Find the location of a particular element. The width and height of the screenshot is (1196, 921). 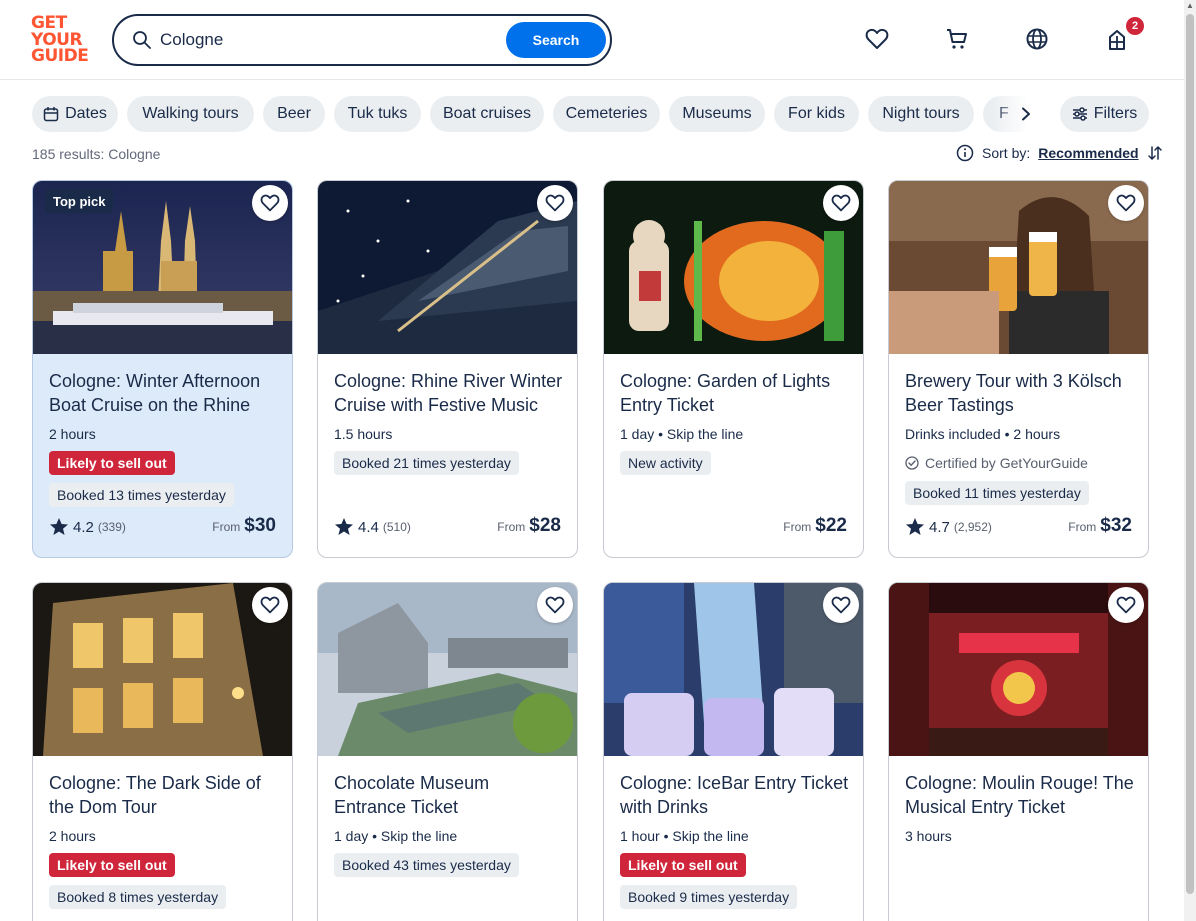

page-scrollbar: ▲ is located at coordinates (1190, 460).